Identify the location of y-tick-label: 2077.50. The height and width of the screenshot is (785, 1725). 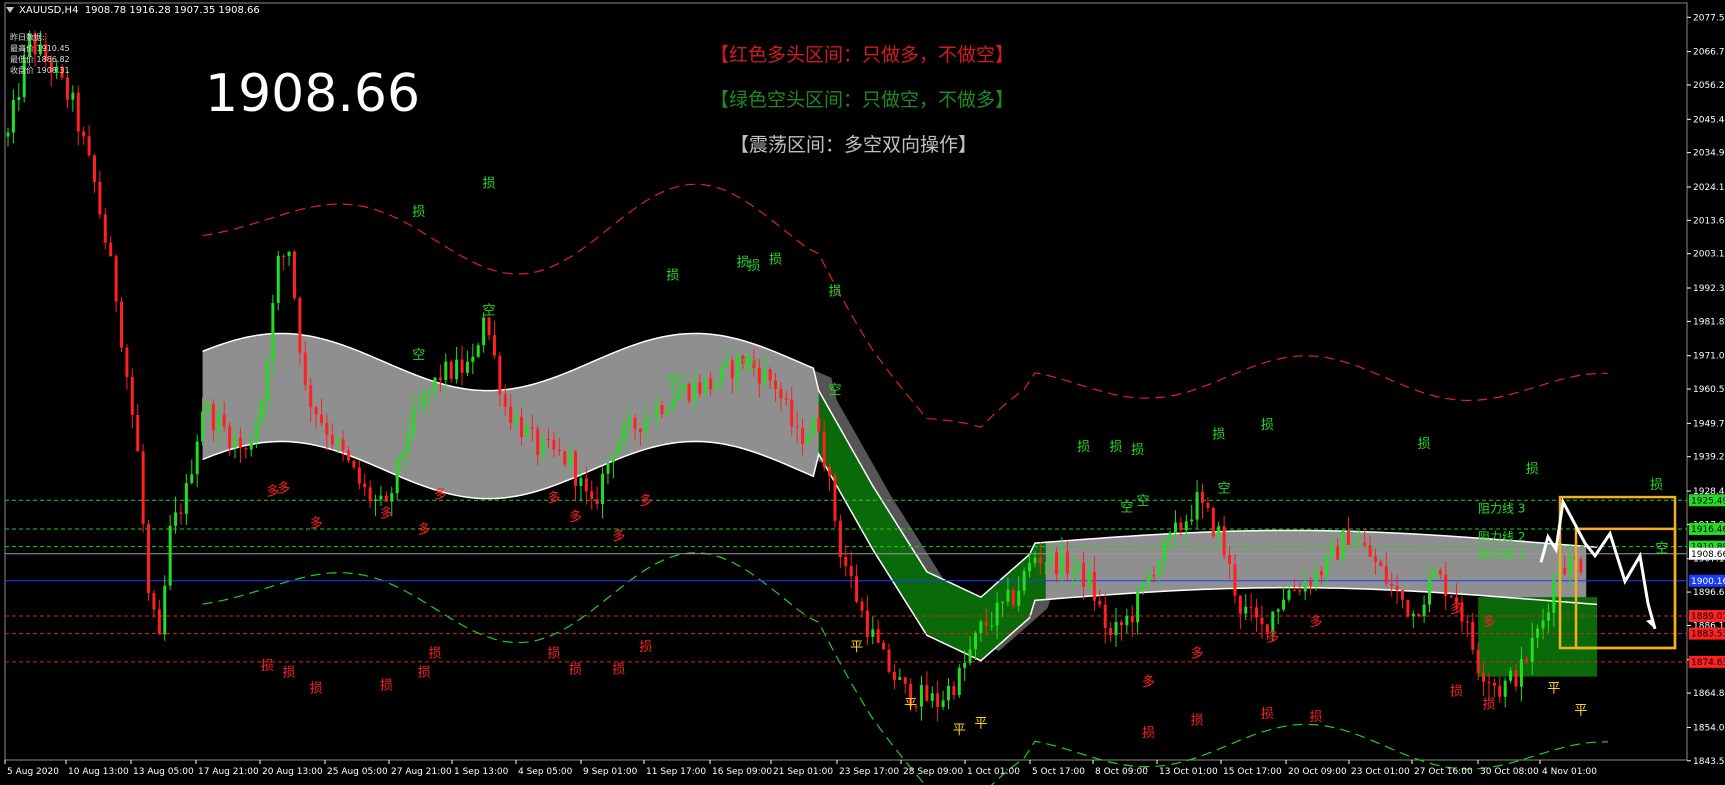
(1709, 18).